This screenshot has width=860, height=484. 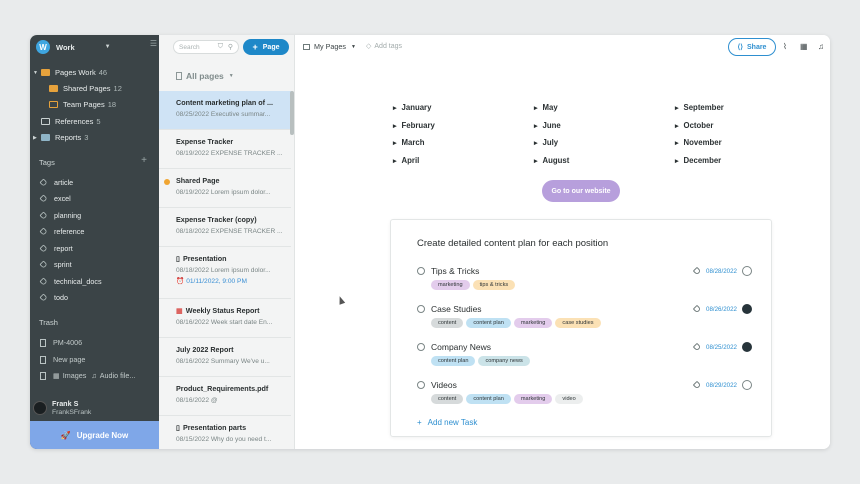 What do you see at coordinates (547, 125) in the screenshot?
I see `month-toggle: June` at bounding box center [547, 125].